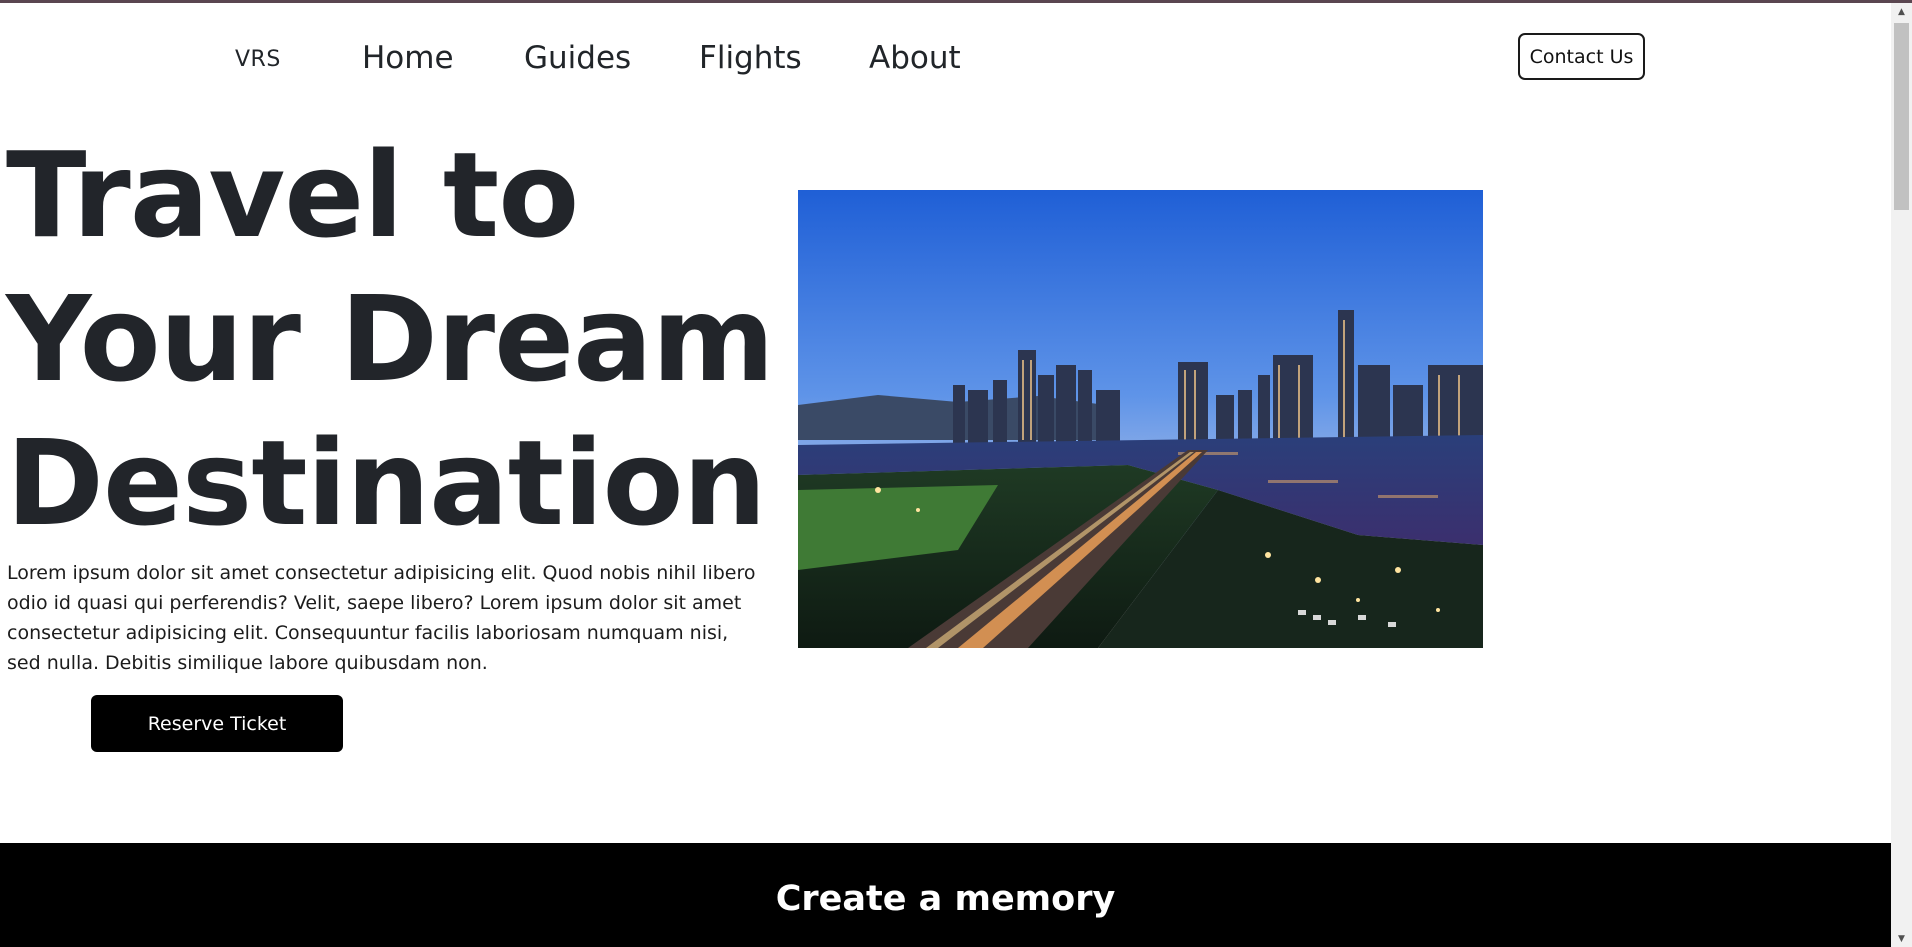  Describe the element at coordinates (750, 58) in the screenshot. I see `nav-link-flights: Flights` at that location.